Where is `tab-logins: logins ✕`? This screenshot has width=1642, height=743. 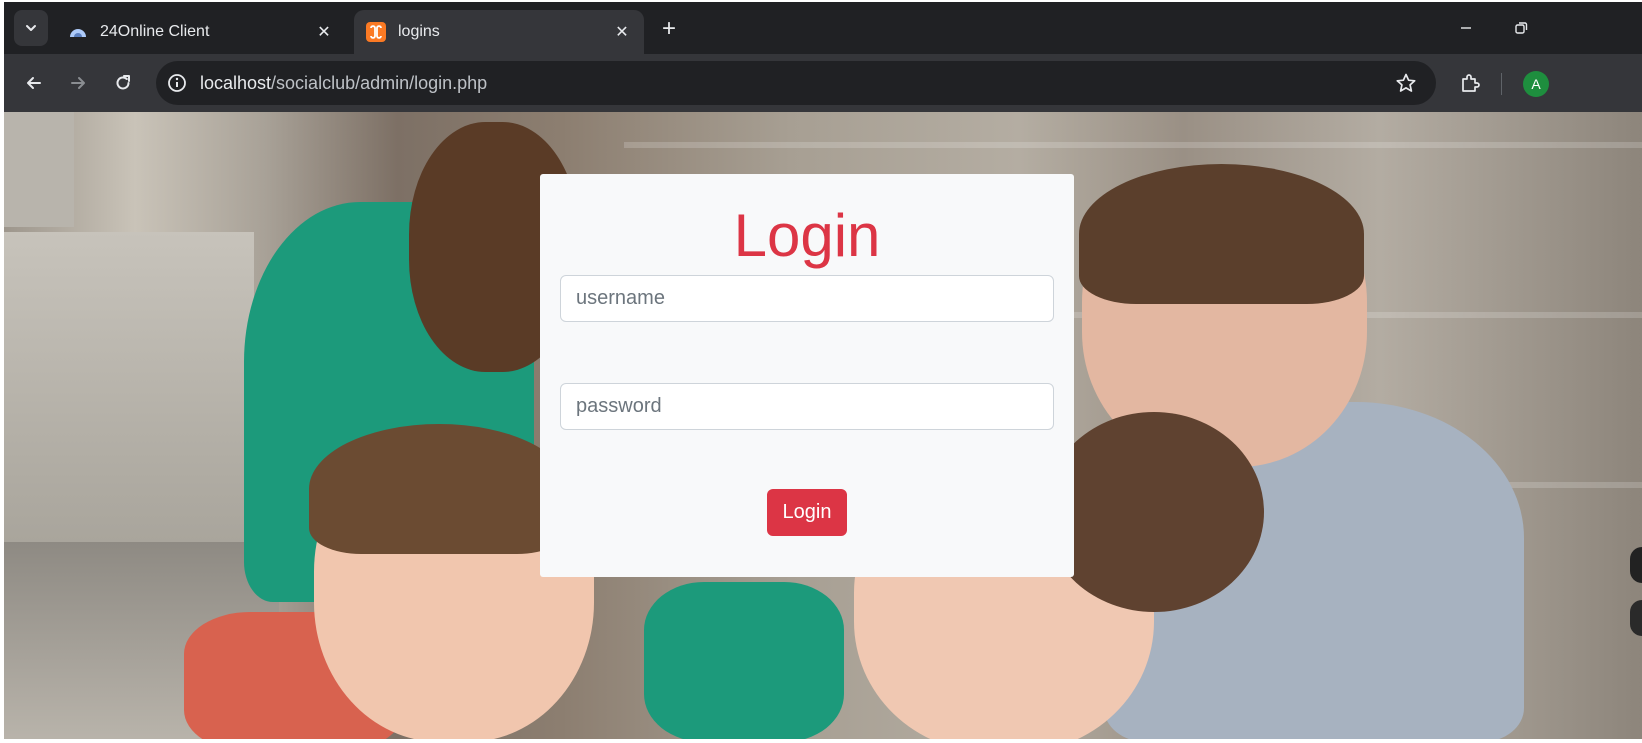
tab-logins: logins ✕ is located at coordinates (499, 32).